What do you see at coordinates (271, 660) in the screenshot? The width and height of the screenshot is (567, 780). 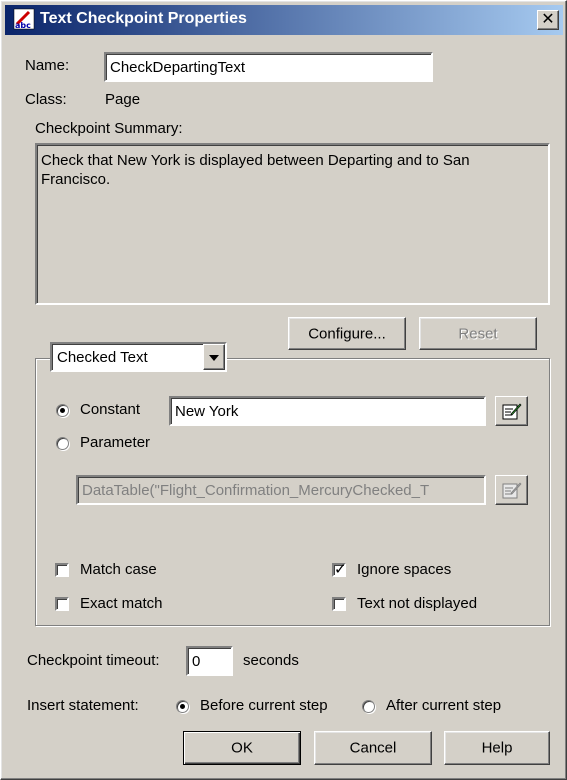 I see `timeout-unit: seconds` at bounding box center [271, 660].